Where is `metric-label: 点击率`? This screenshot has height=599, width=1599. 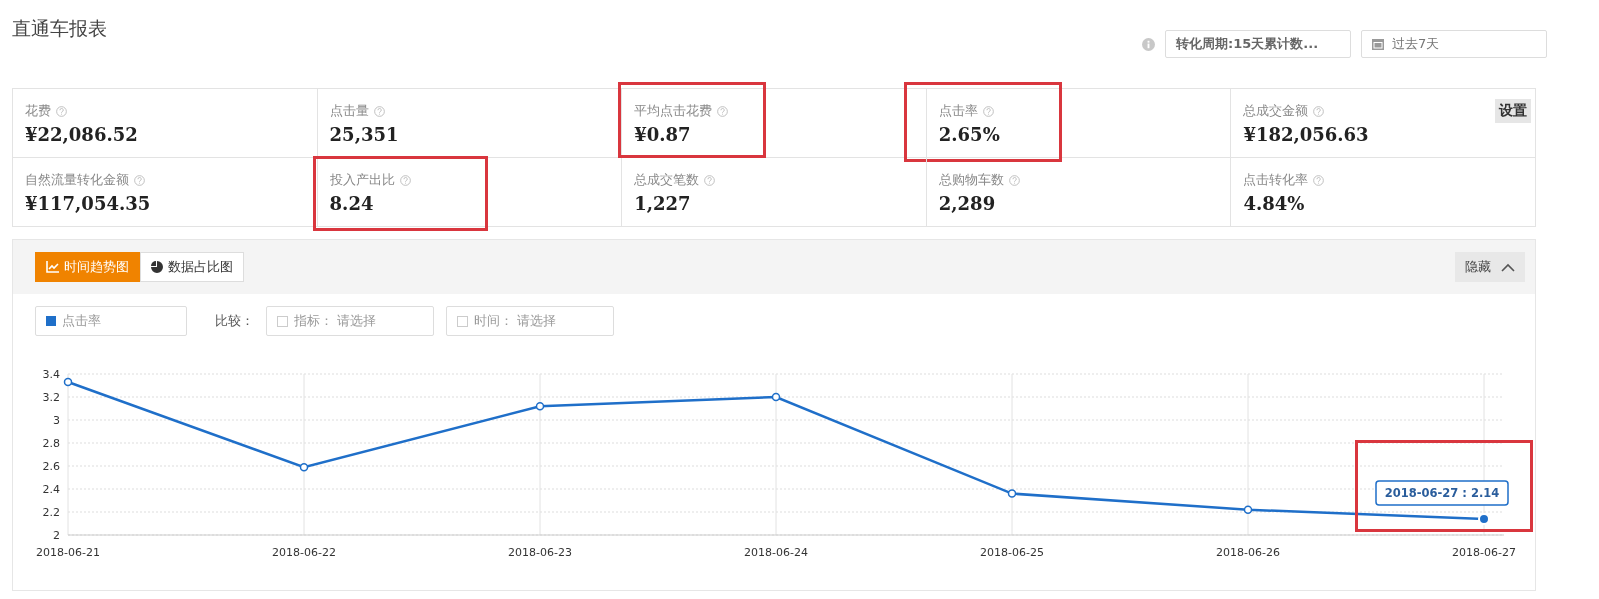 metric-label: 点击率 is located at coordinates (958, 111).